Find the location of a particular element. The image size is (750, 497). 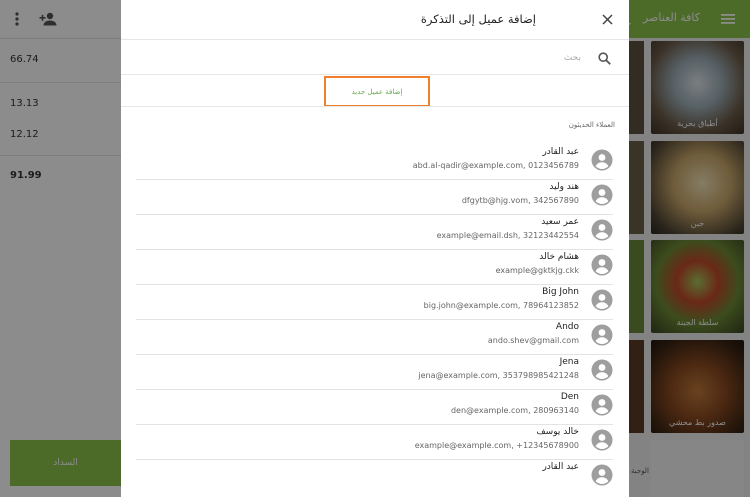

customer-name: Jena is located at coordinates (569, 362).